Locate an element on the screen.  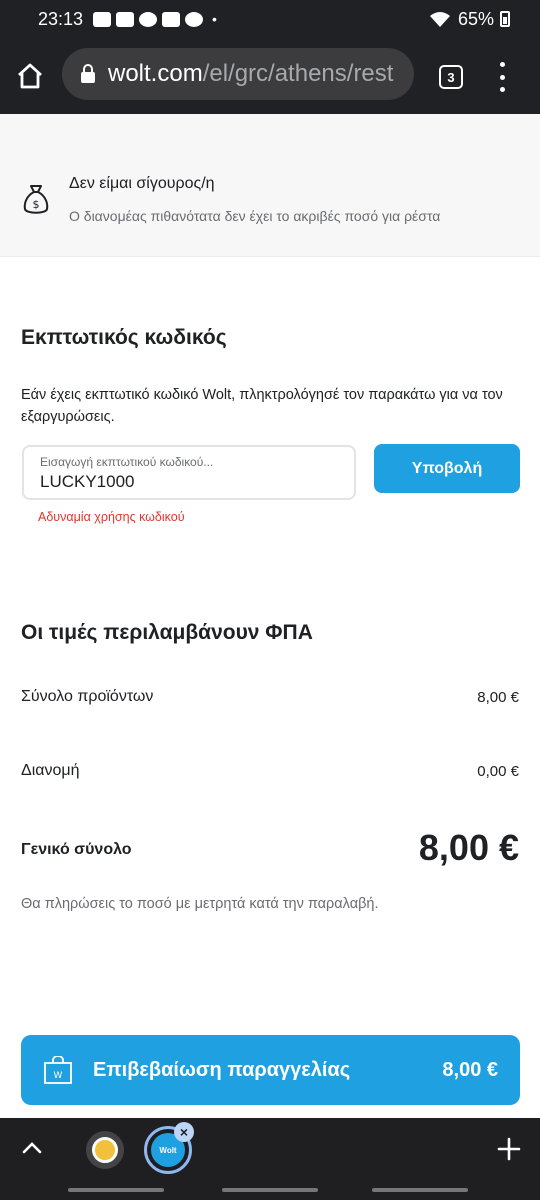
lock-icon is located at coordinates (88, 73).